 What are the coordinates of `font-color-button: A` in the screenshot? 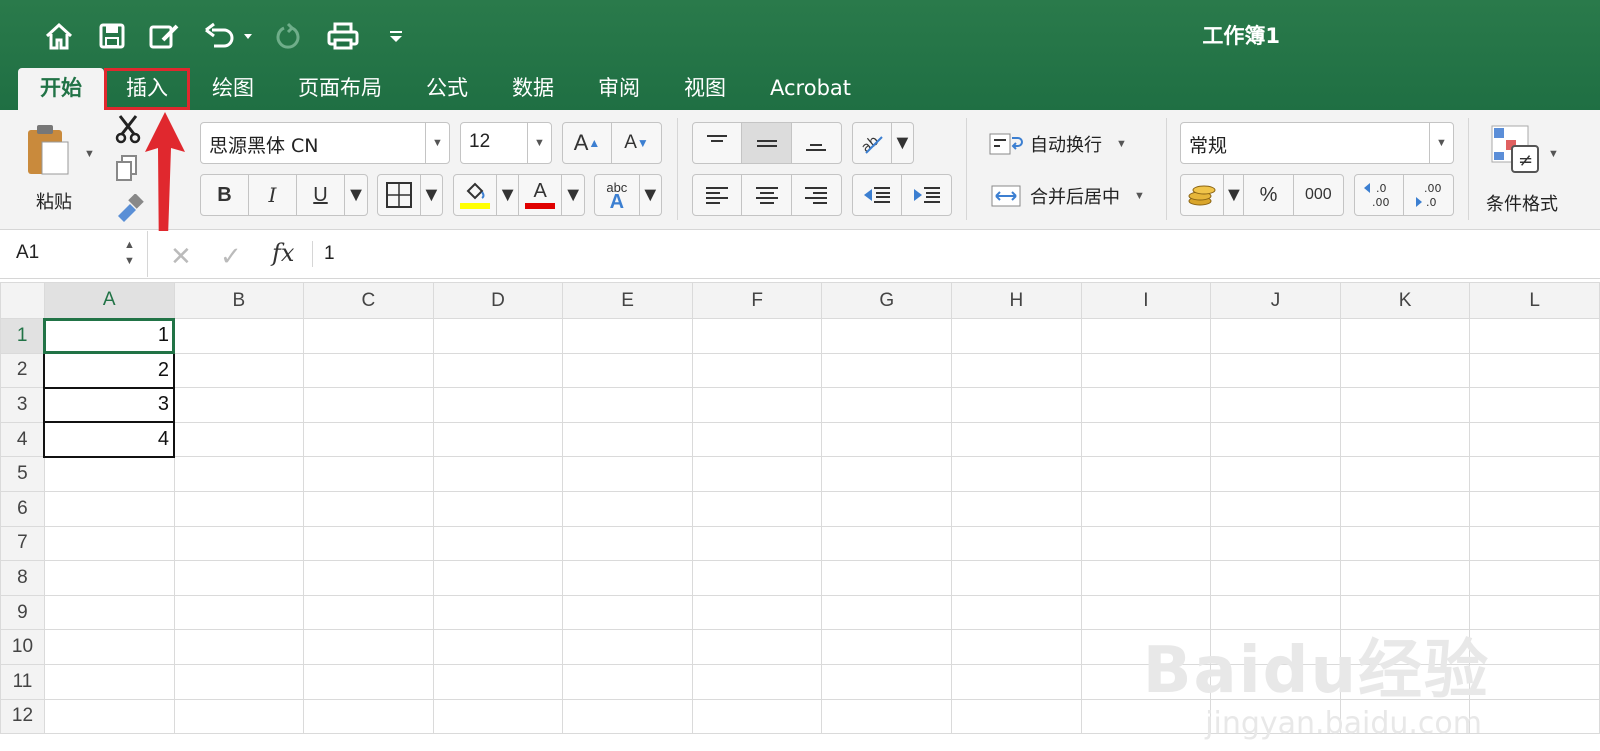 It's located at (541, 195).